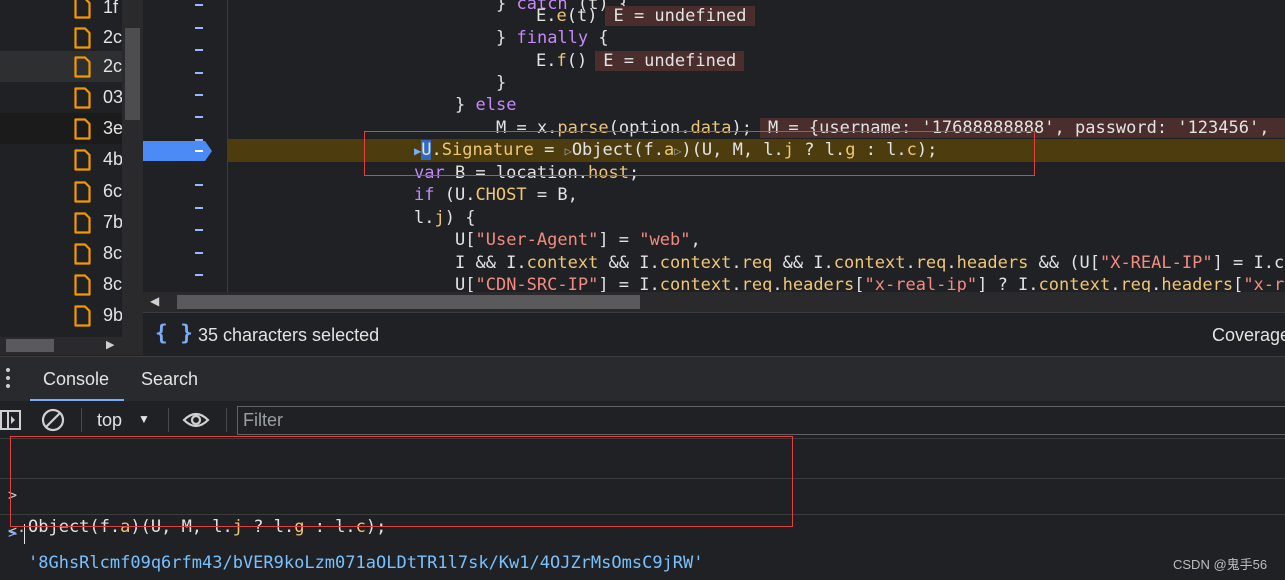  What do you see at coordinates (642, 533) in the screenshot?
I see `console-prompt: >` at bounding box center [642, 533].